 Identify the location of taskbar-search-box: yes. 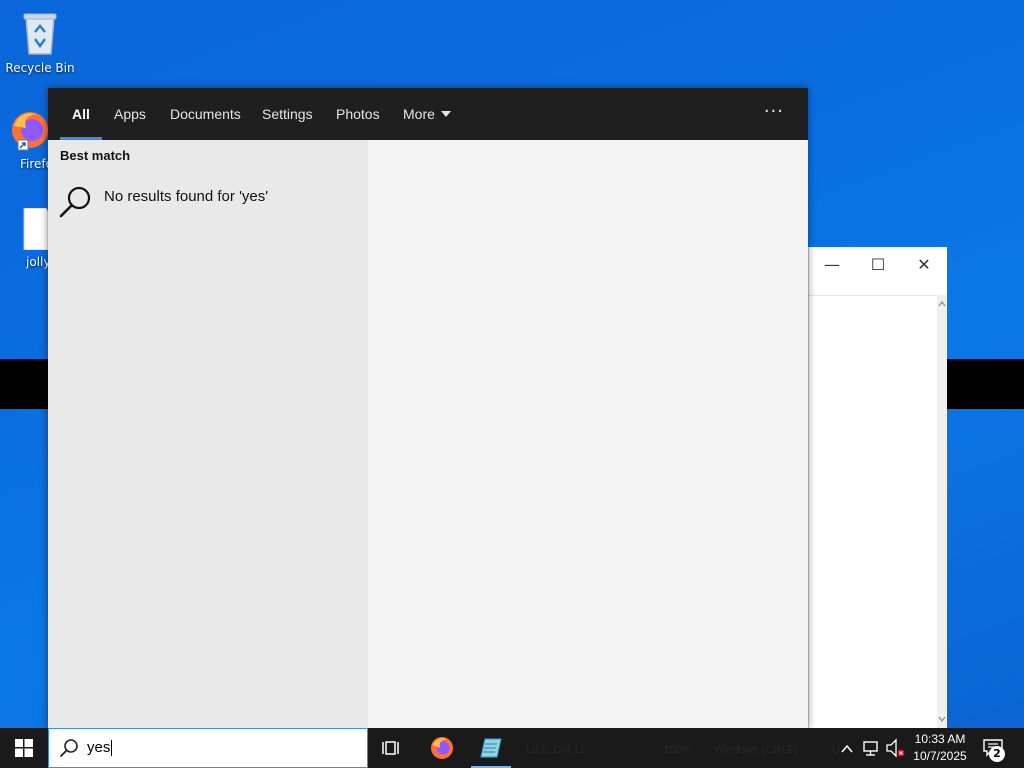
(208, 748).